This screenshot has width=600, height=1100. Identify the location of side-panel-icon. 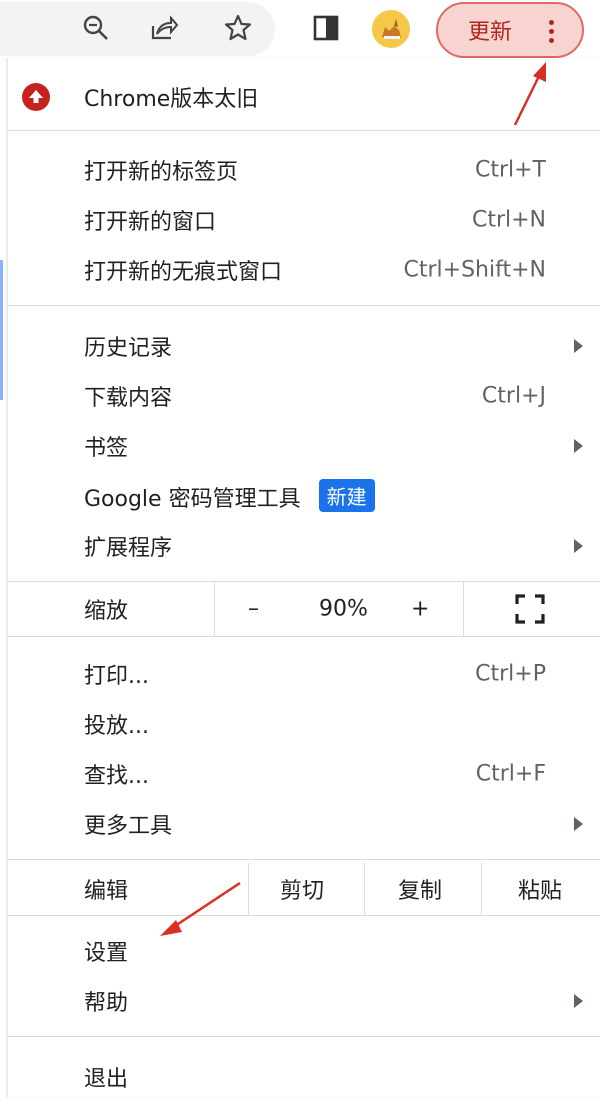
(326, 28).